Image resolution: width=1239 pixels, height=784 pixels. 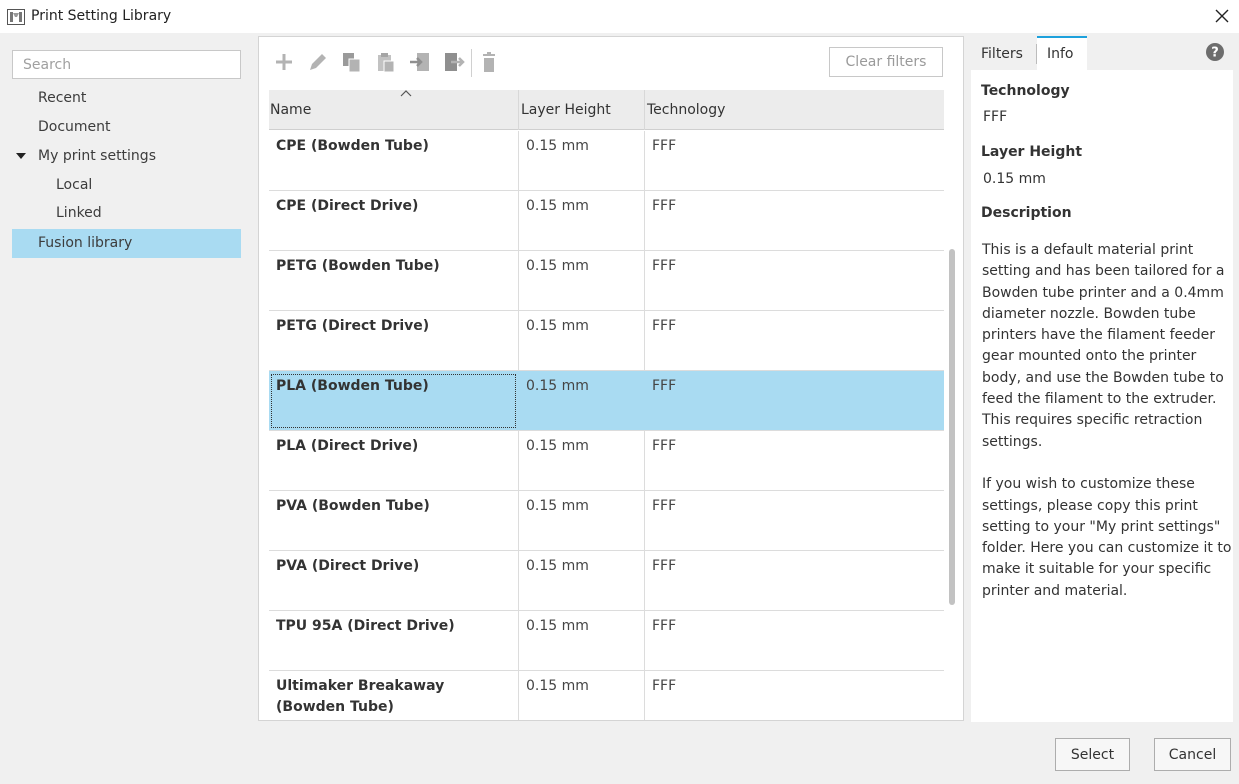 I want to click on row-name: Ultimaker Breakaway (Bowden Tube), so click(x=360, y=696).